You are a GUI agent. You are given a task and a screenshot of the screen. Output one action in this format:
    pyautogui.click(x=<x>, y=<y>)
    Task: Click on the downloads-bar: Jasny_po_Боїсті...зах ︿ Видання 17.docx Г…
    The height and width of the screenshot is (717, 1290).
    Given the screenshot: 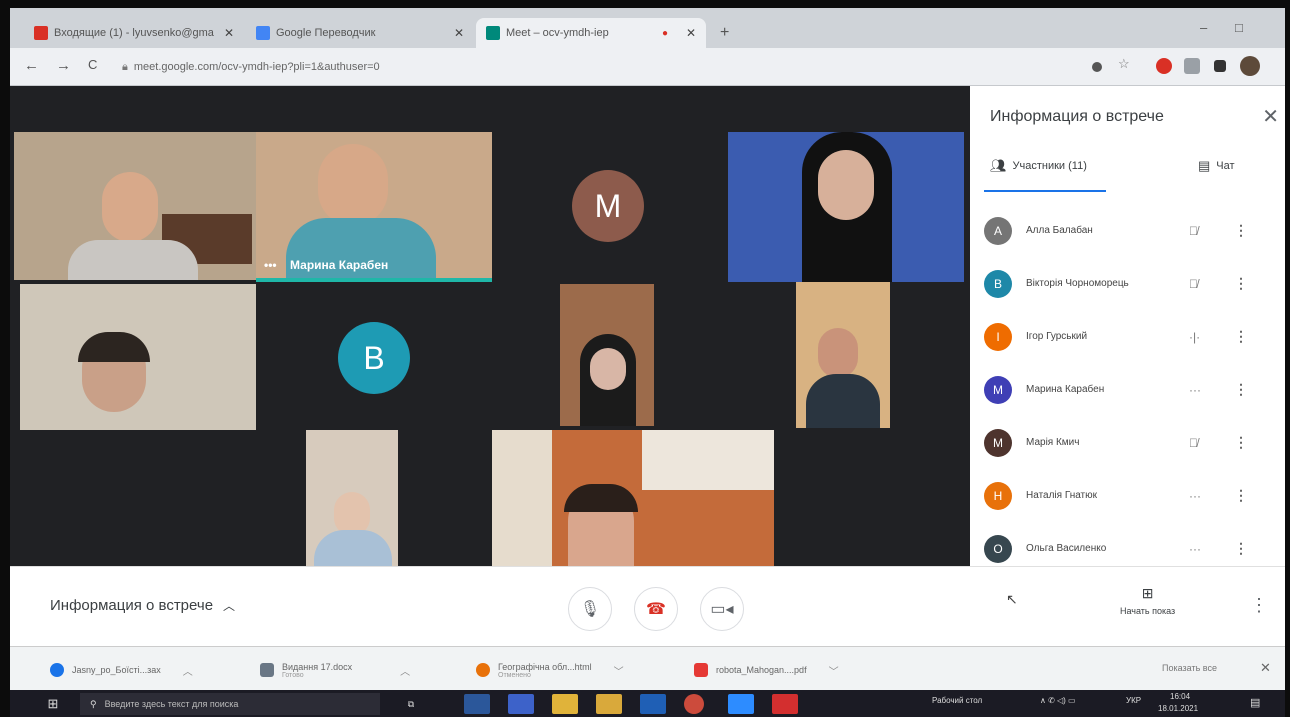 What is the action you would take?
    pyautogui.click(x=647, y=668)
    